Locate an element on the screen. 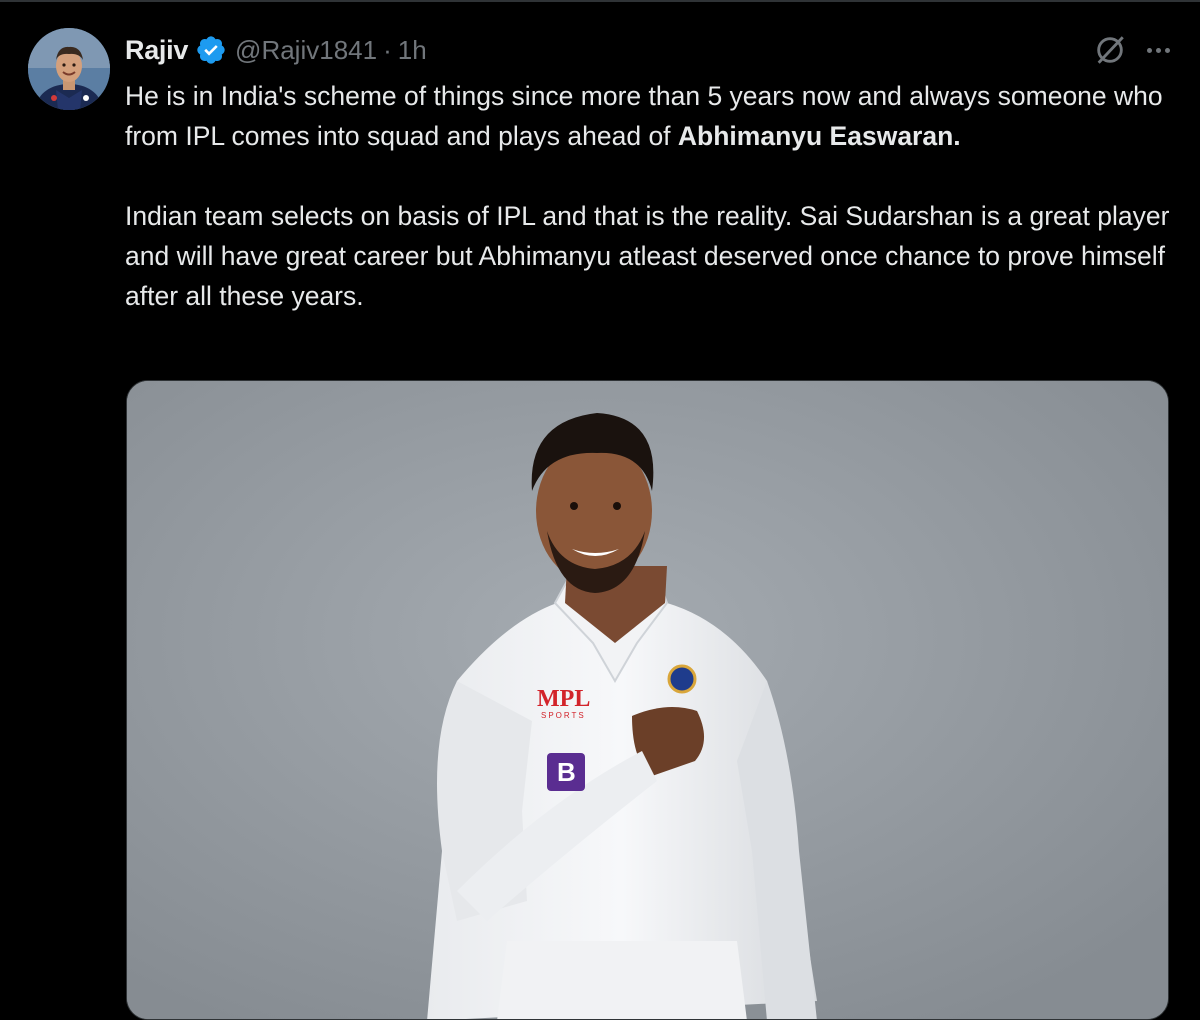 Image resolution: width=1200 pixels, height=1020 pixels. author-handle: @Rajiv1841 is located at coordinates (306, 50).